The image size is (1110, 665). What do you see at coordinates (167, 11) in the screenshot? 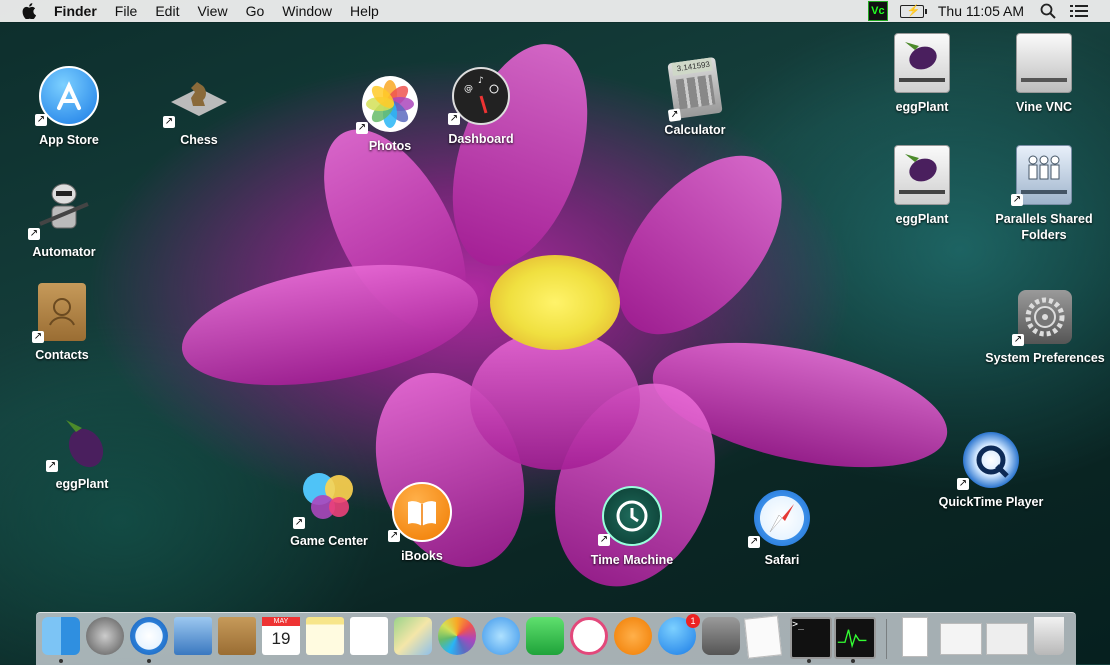
I see `menu-edit: Edit` at bounding box center [167, 11].